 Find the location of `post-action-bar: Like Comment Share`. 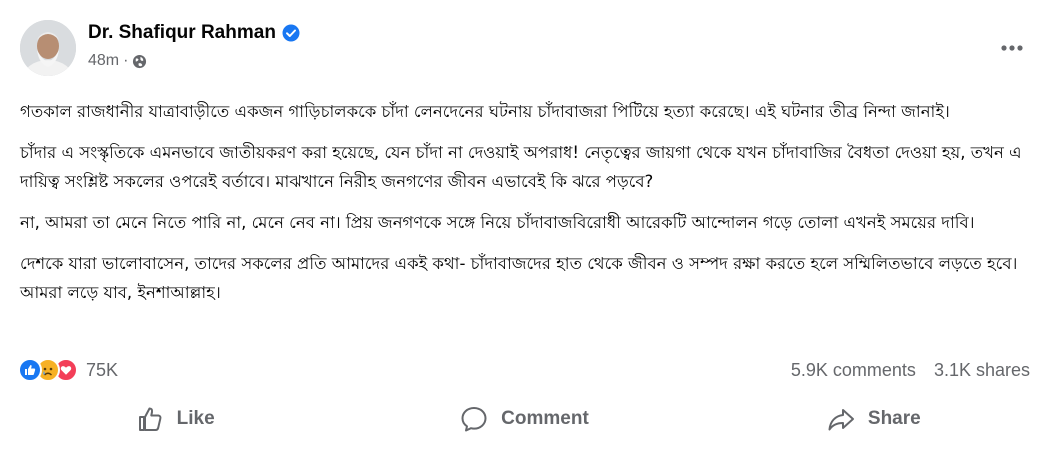

post-action-bar: Like Comment Share is located at coordinates (524, 419).